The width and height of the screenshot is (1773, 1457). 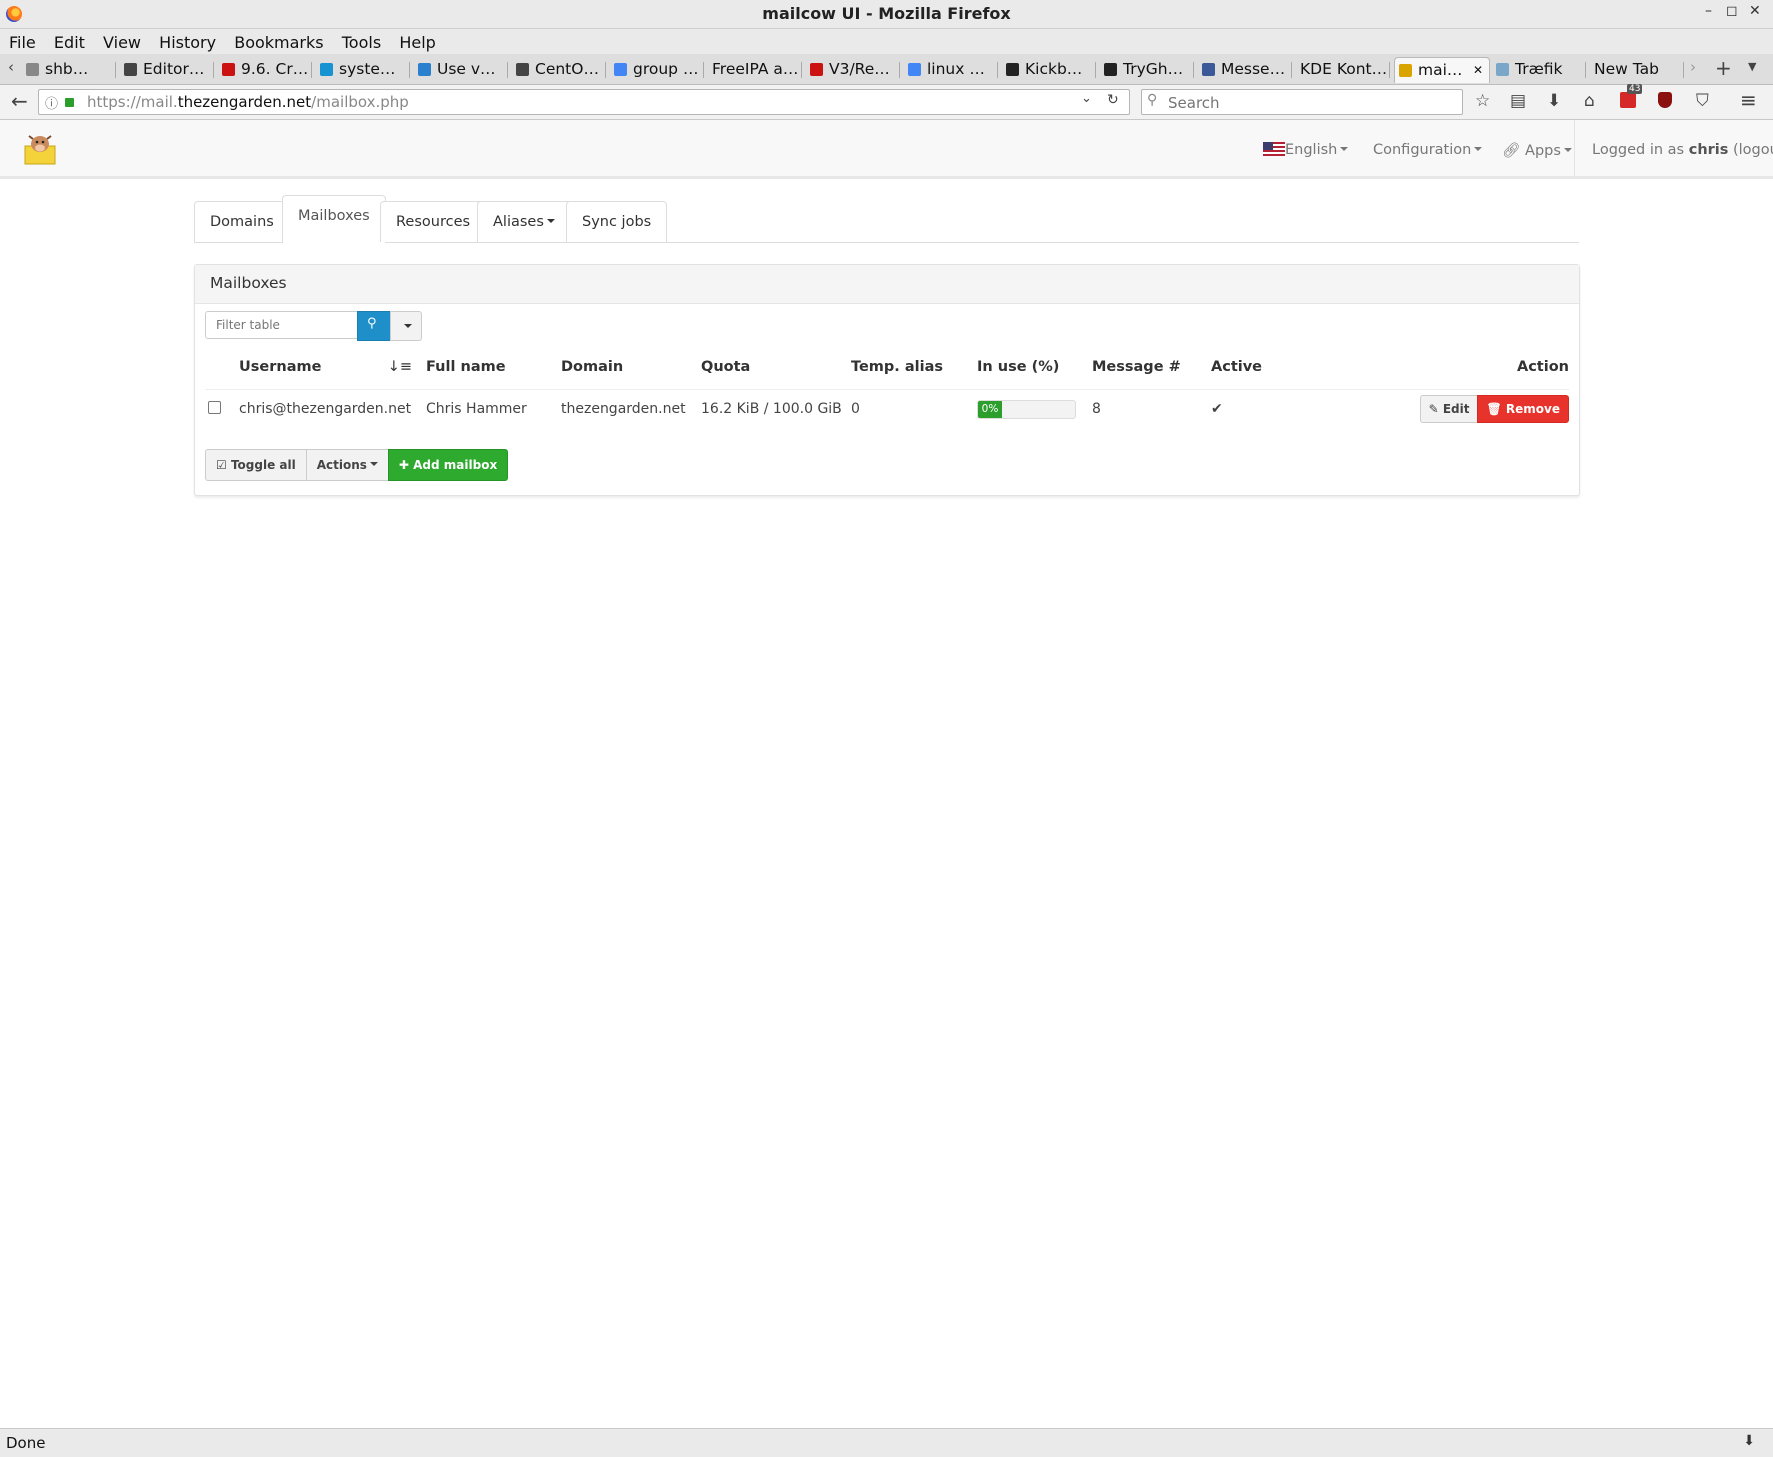 What do you see at coordinates (332, 367) in the screenshot?
I see `col-username: Username ↓≡` at bounding box center [332, 367].